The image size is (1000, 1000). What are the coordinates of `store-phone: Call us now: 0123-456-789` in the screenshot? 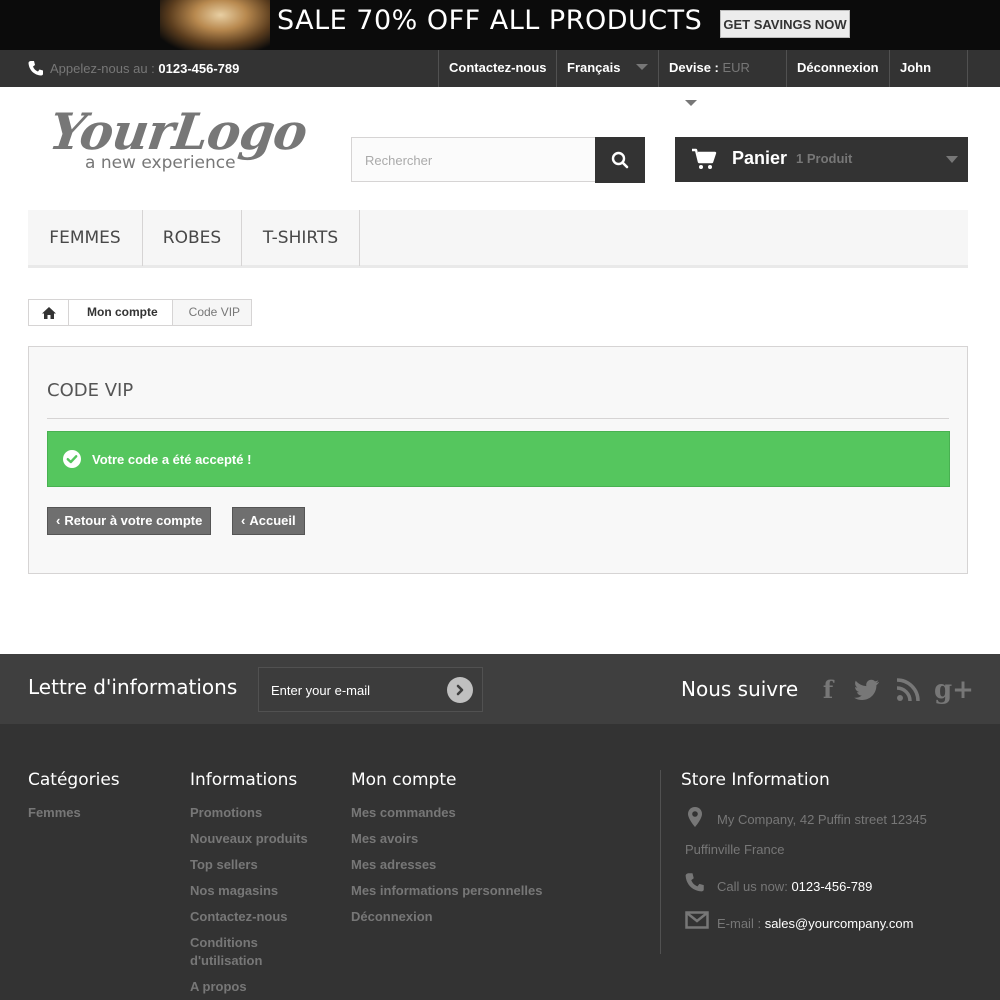 It's located at (794, 886).